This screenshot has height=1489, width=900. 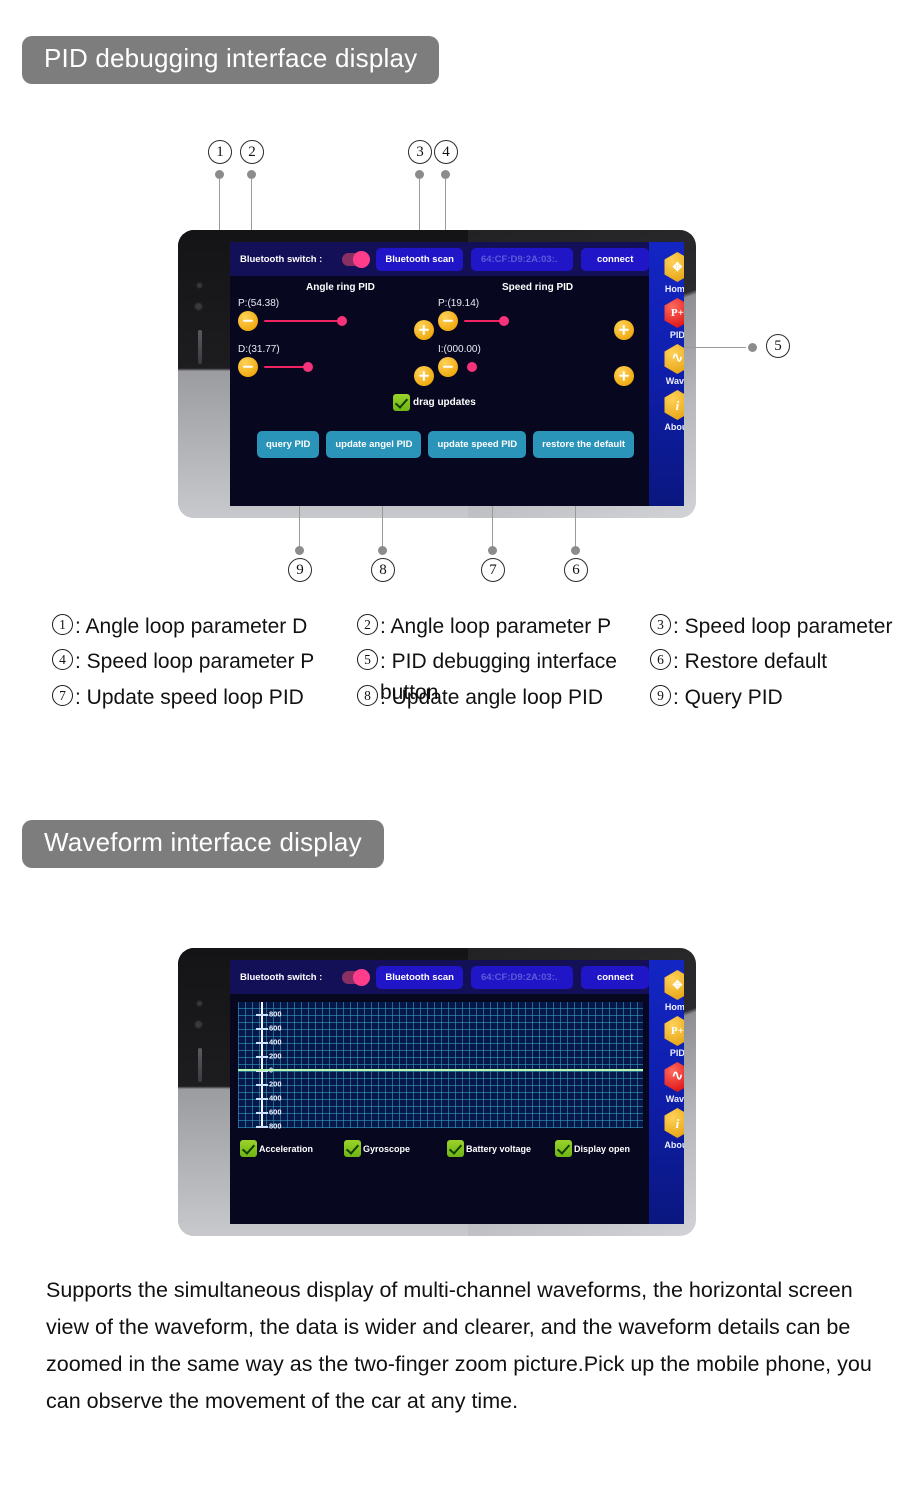 I want to click on speaker-grille, so click(x=200, y=347).